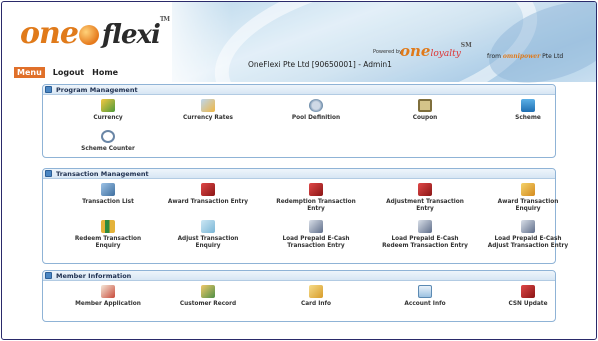  What do you see at coordinates (316, 291) in the screenshot?
I see `card-info-icon` at bounding box center [316, 291].